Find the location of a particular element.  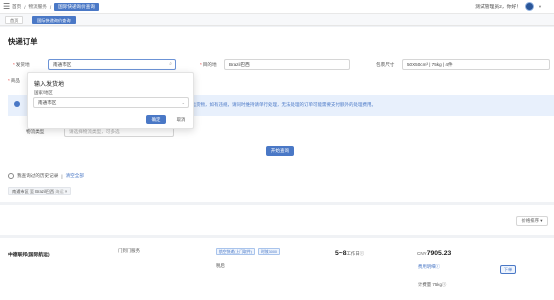

package-size-input: 50X50cm³ | 75kg | 4件 is located at coordinates (476, 64).